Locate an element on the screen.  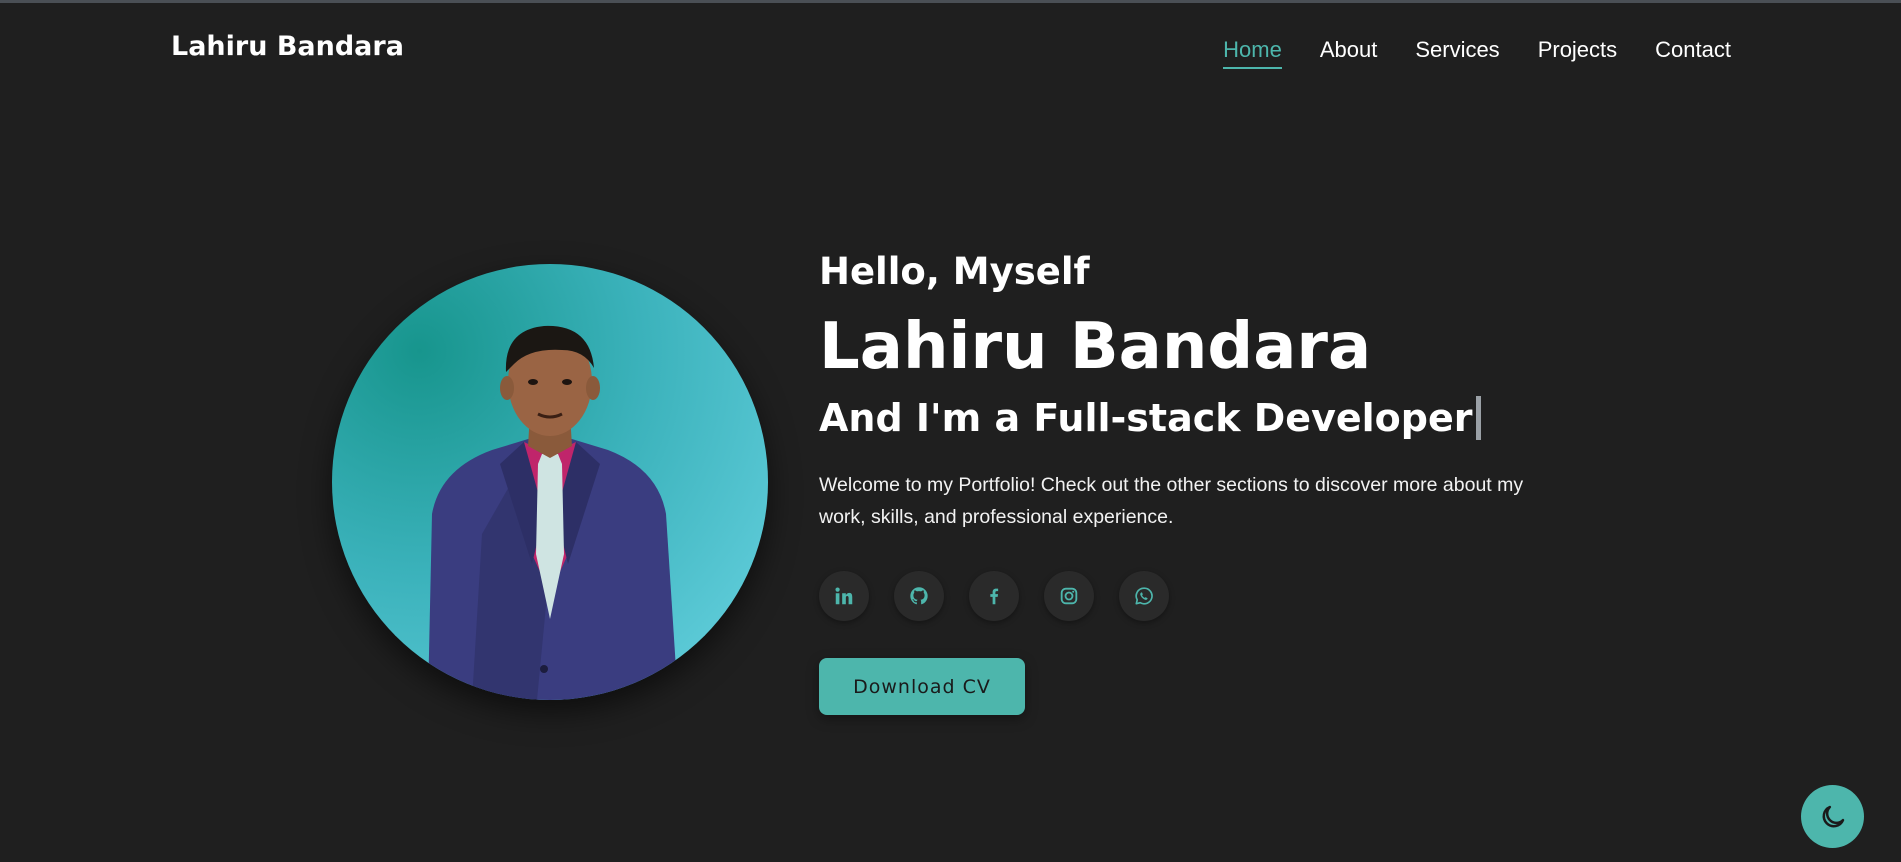
whatsapp-link is located at coordinates (1144, 596).